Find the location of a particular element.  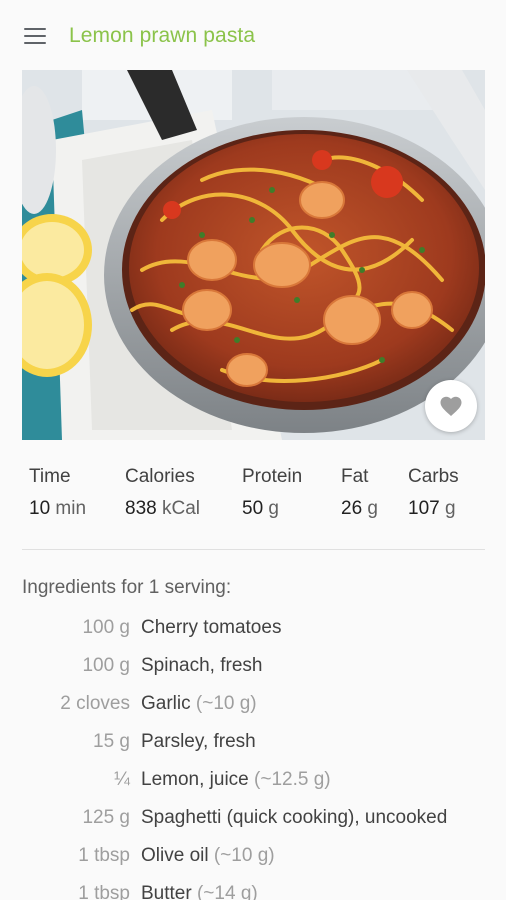

nutrition-calories: Calories 838 kCal is located at coordinates (162, 493).